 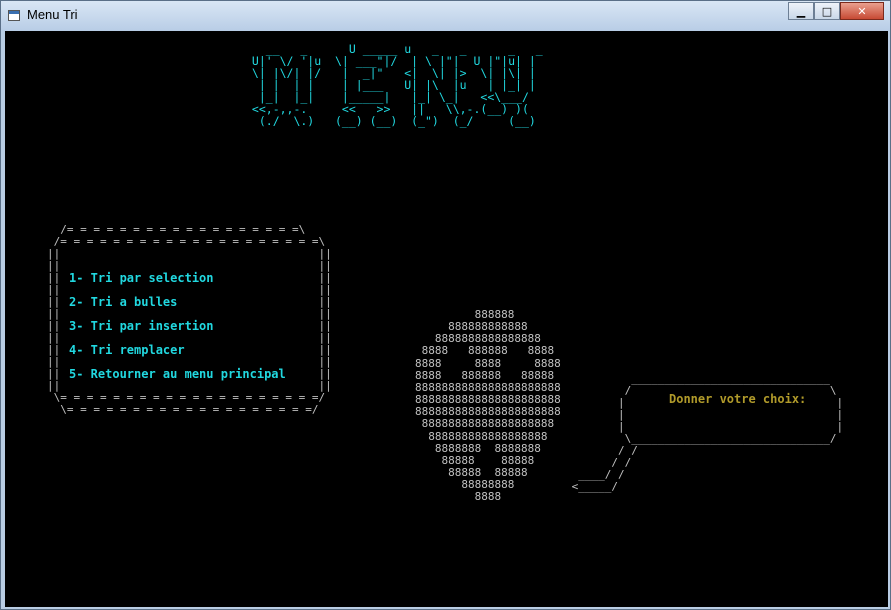 I want to click on choice-prompt: Donner votre choix:, so click(x=738, y=399).